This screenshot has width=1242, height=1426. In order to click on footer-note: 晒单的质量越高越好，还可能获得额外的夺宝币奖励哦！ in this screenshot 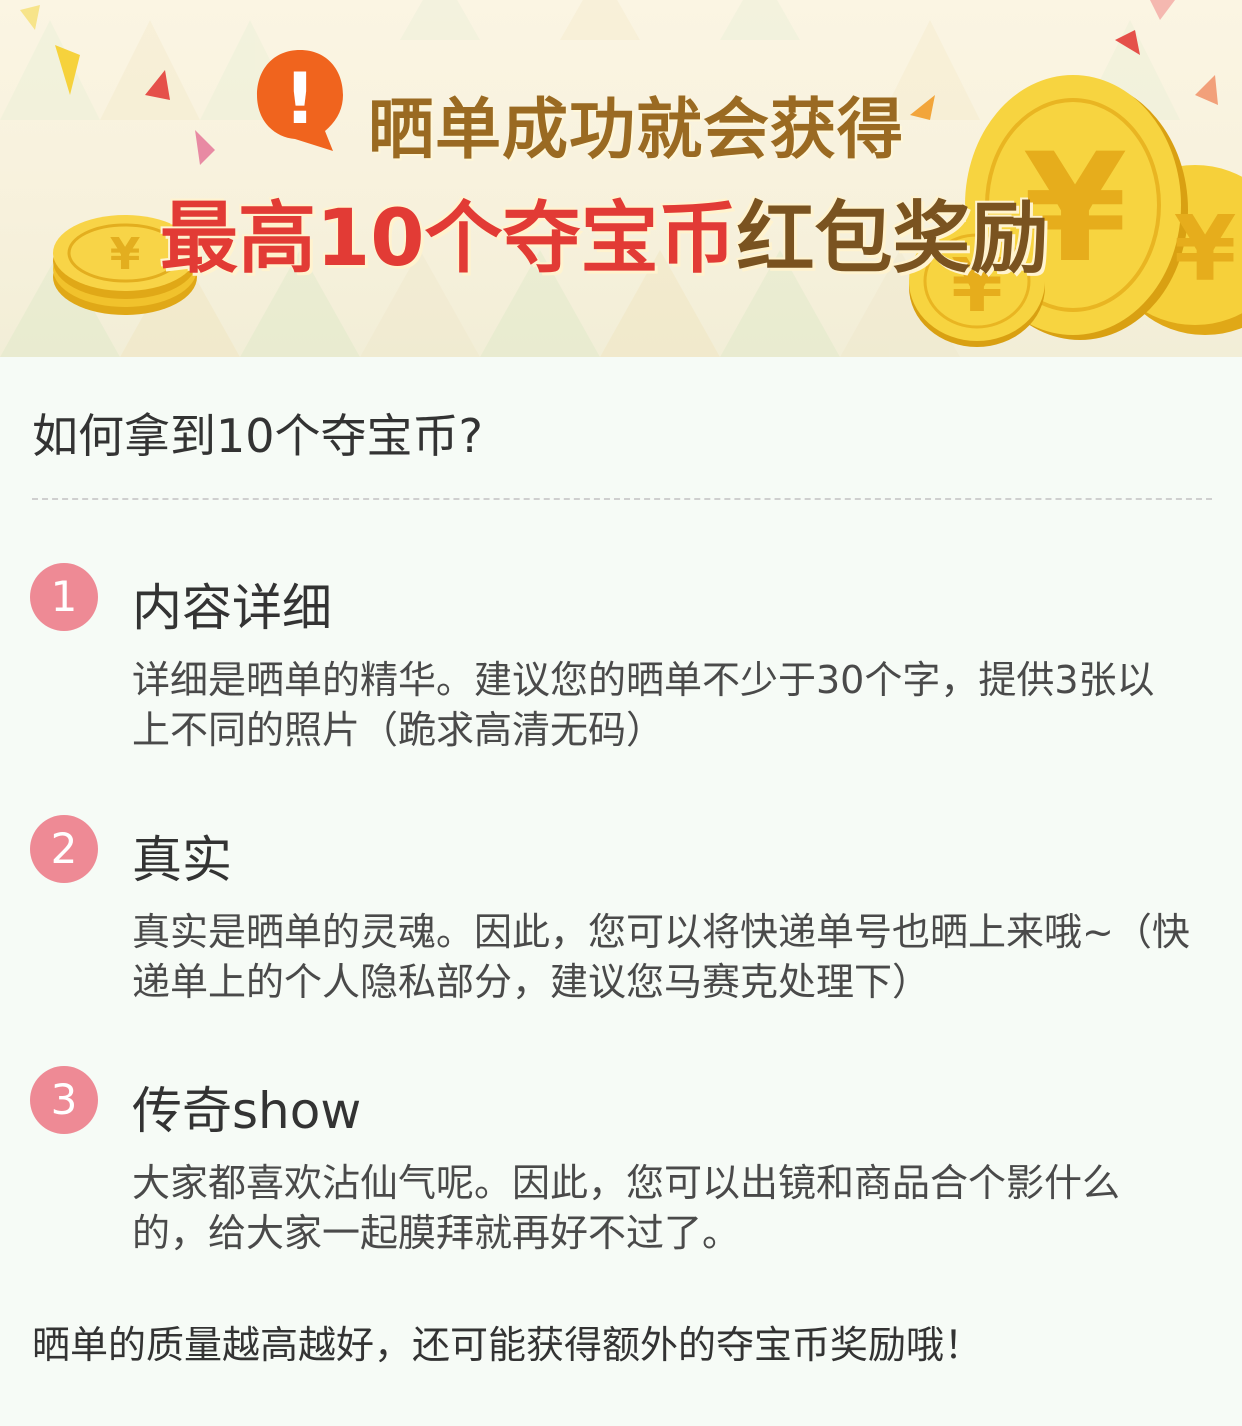, I will do `click(507, 1345)`.